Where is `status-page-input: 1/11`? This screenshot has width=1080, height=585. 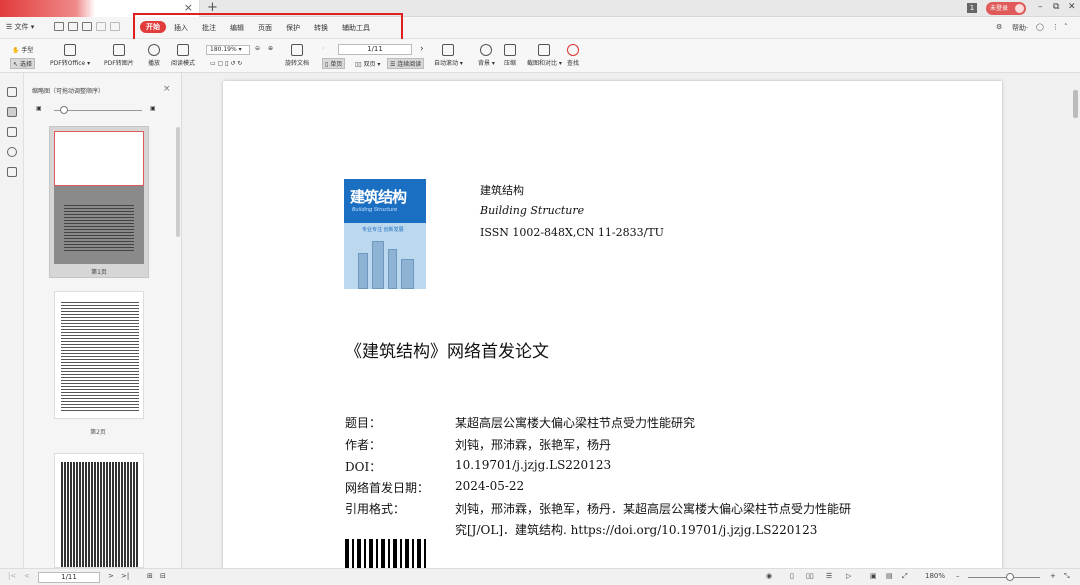 status-page-input: 1/11 is located at coordinates (69, 577).